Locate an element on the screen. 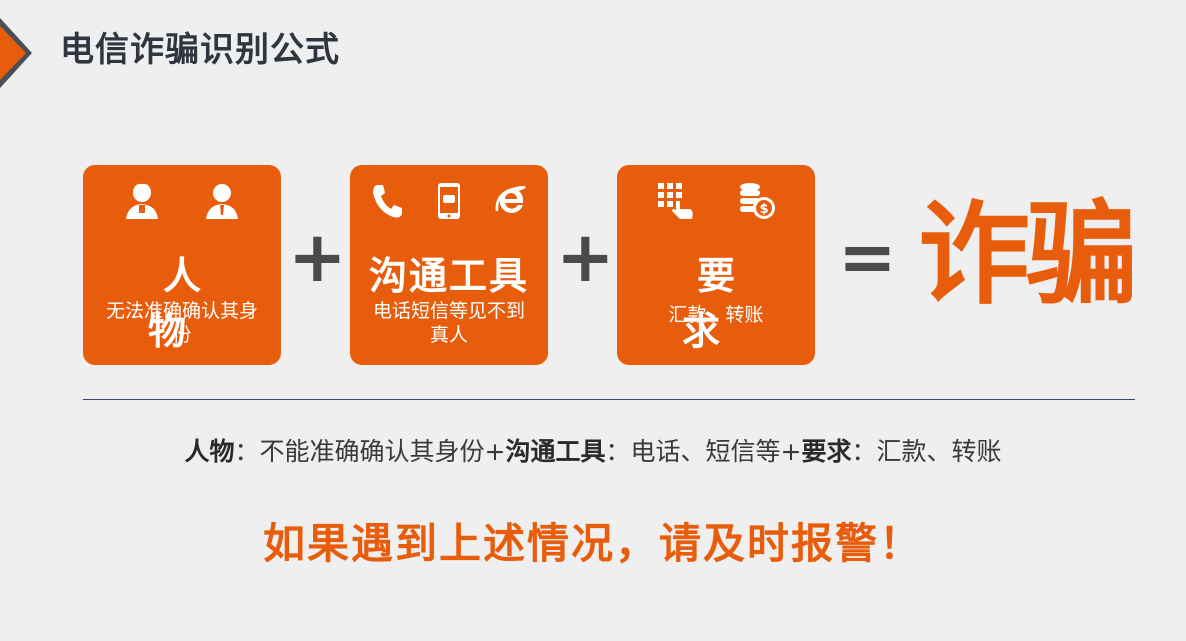  card-title: 要 求 is located at coordinates (723, 303).